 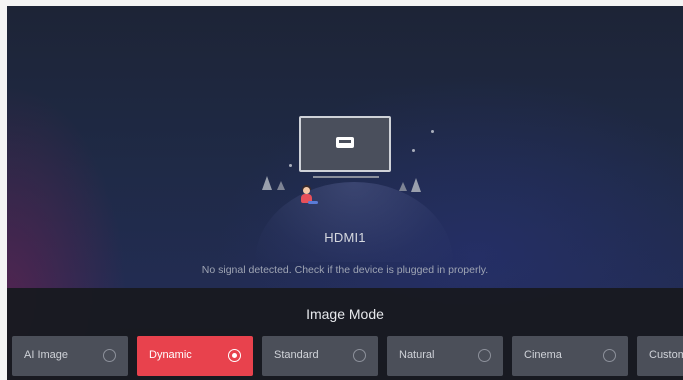 I want to click on illustration-hill, so click(x=354, y=222).